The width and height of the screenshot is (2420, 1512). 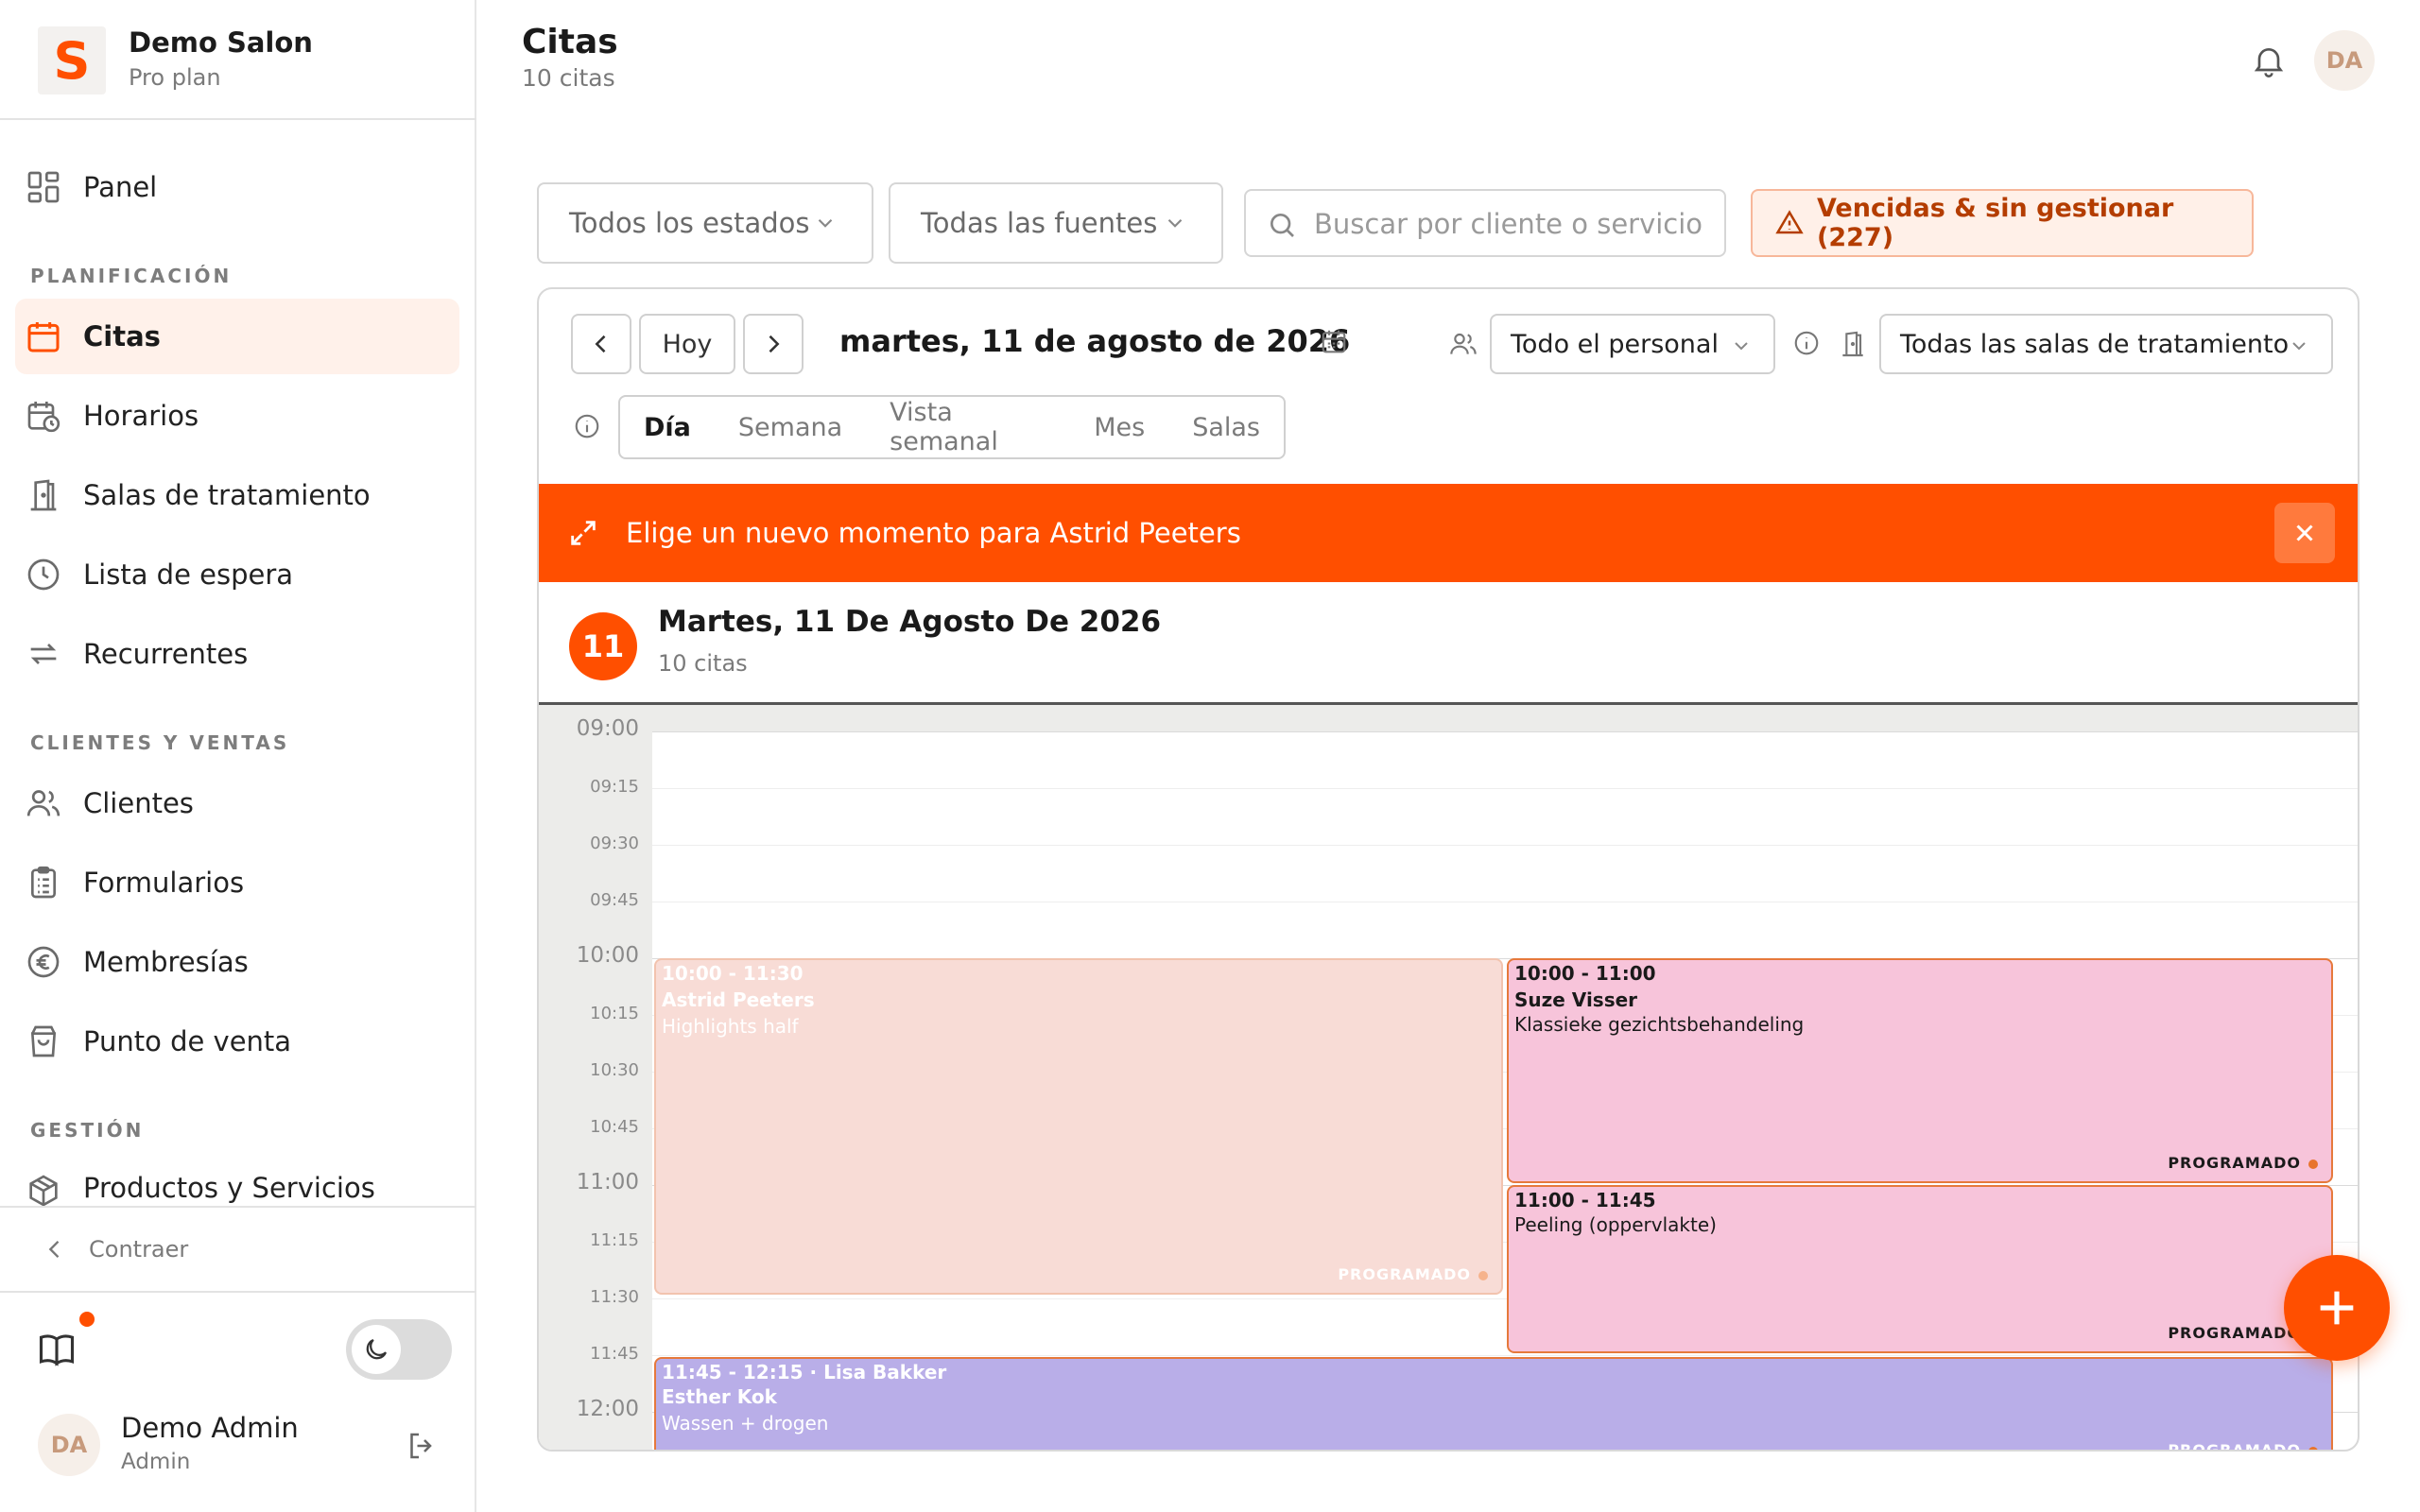 I want to click on prev-day-button, so click(x=601, y=344).